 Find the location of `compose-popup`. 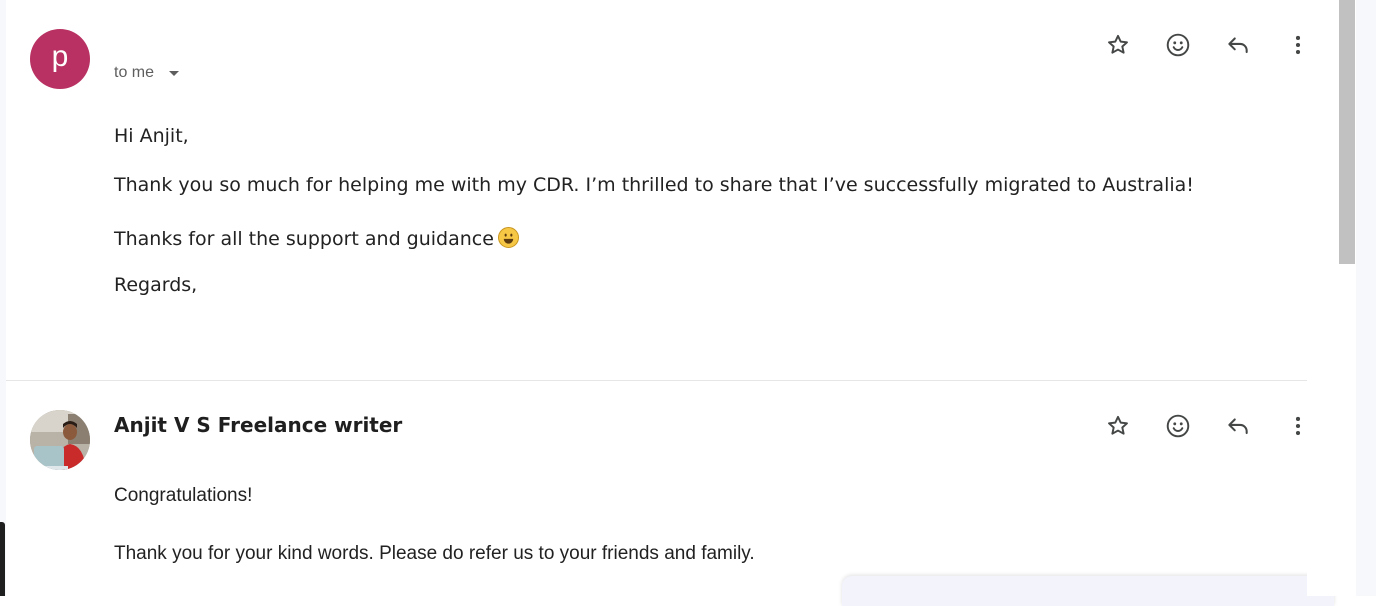

compose-popup is located at coordinates (1088, 591).